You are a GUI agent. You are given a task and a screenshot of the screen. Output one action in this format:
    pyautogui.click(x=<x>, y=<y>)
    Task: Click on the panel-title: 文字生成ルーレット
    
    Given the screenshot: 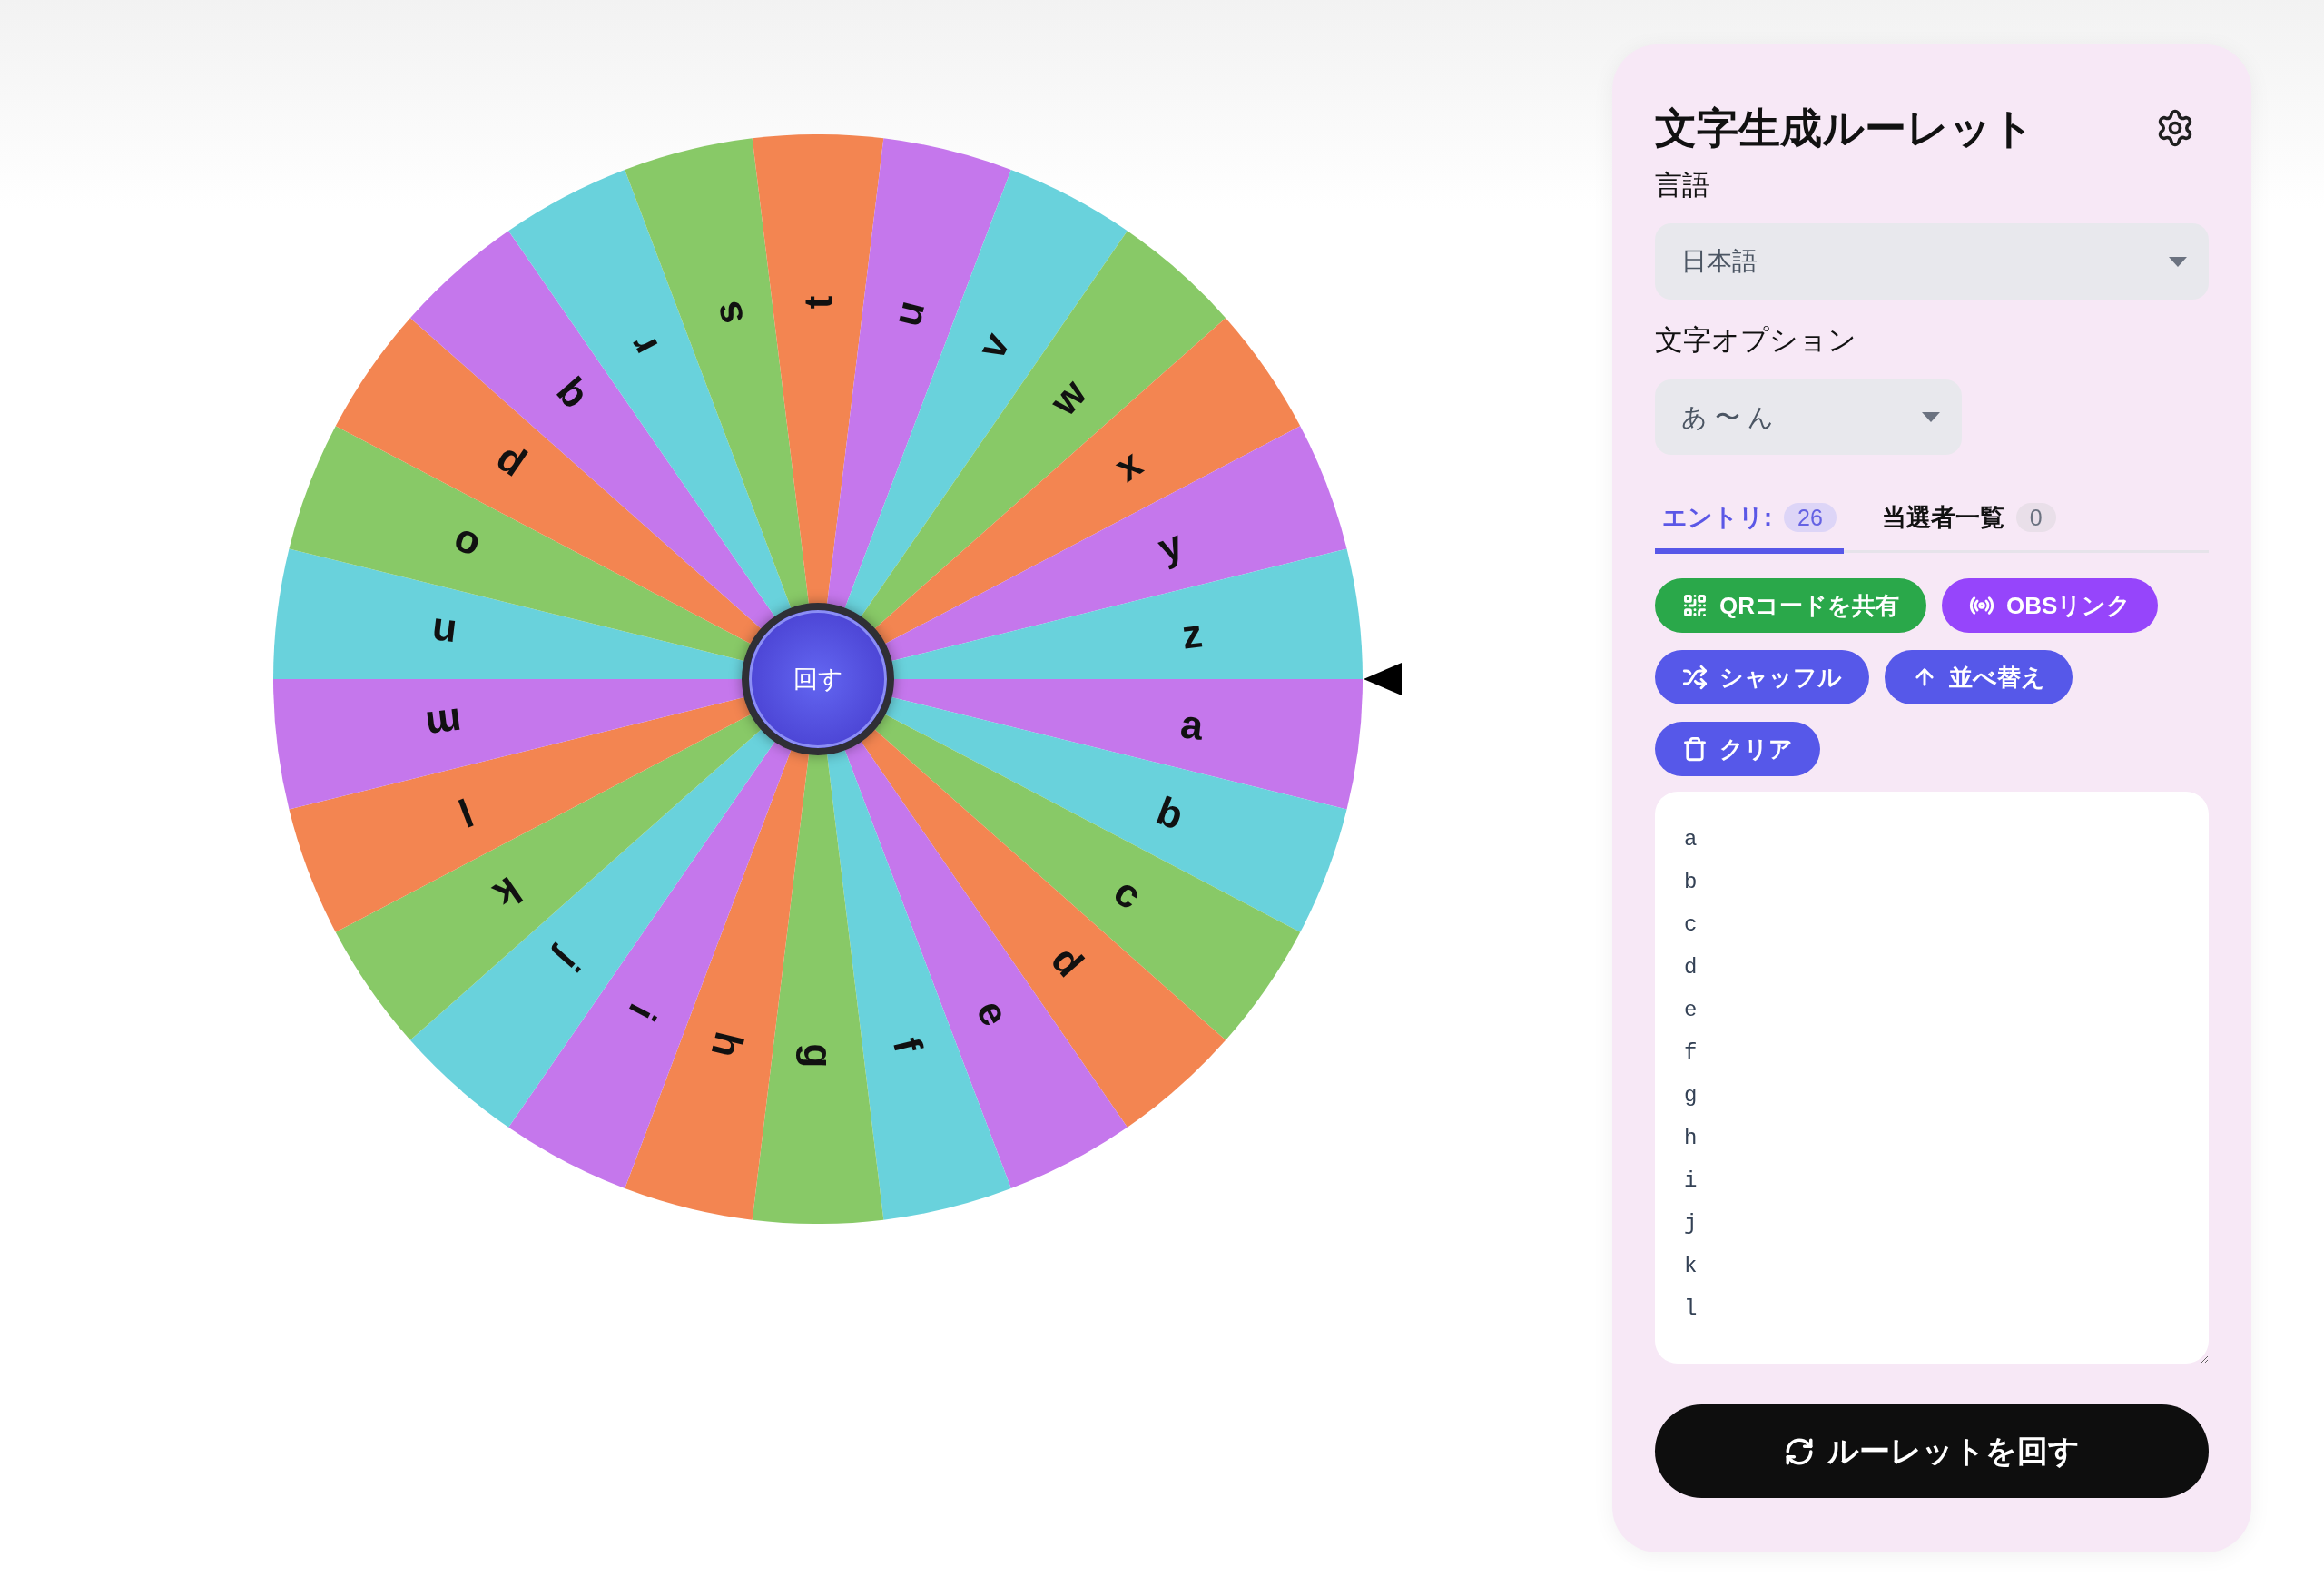 What is the action you would take?
    pyautogui.click(x=1844, y=128)
    